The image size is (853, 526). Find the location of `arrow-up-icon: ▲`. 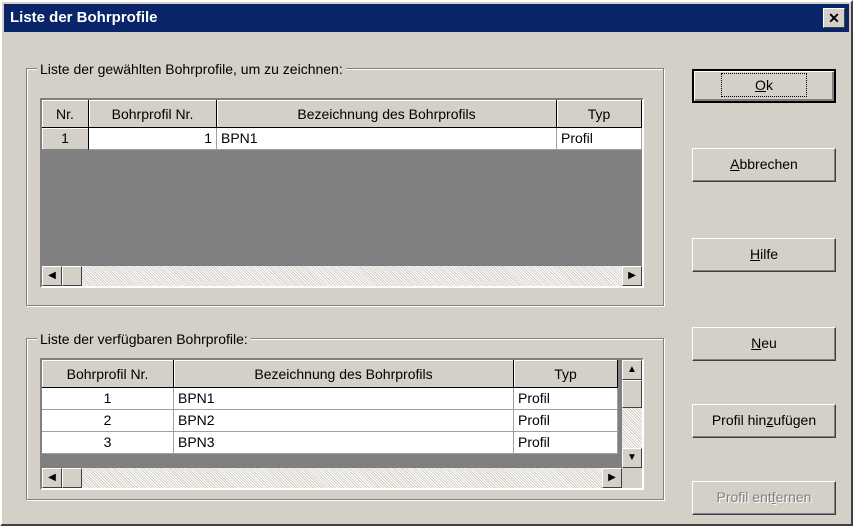

arrow-up-icon: ▲ is located at coordinates (632, 369).